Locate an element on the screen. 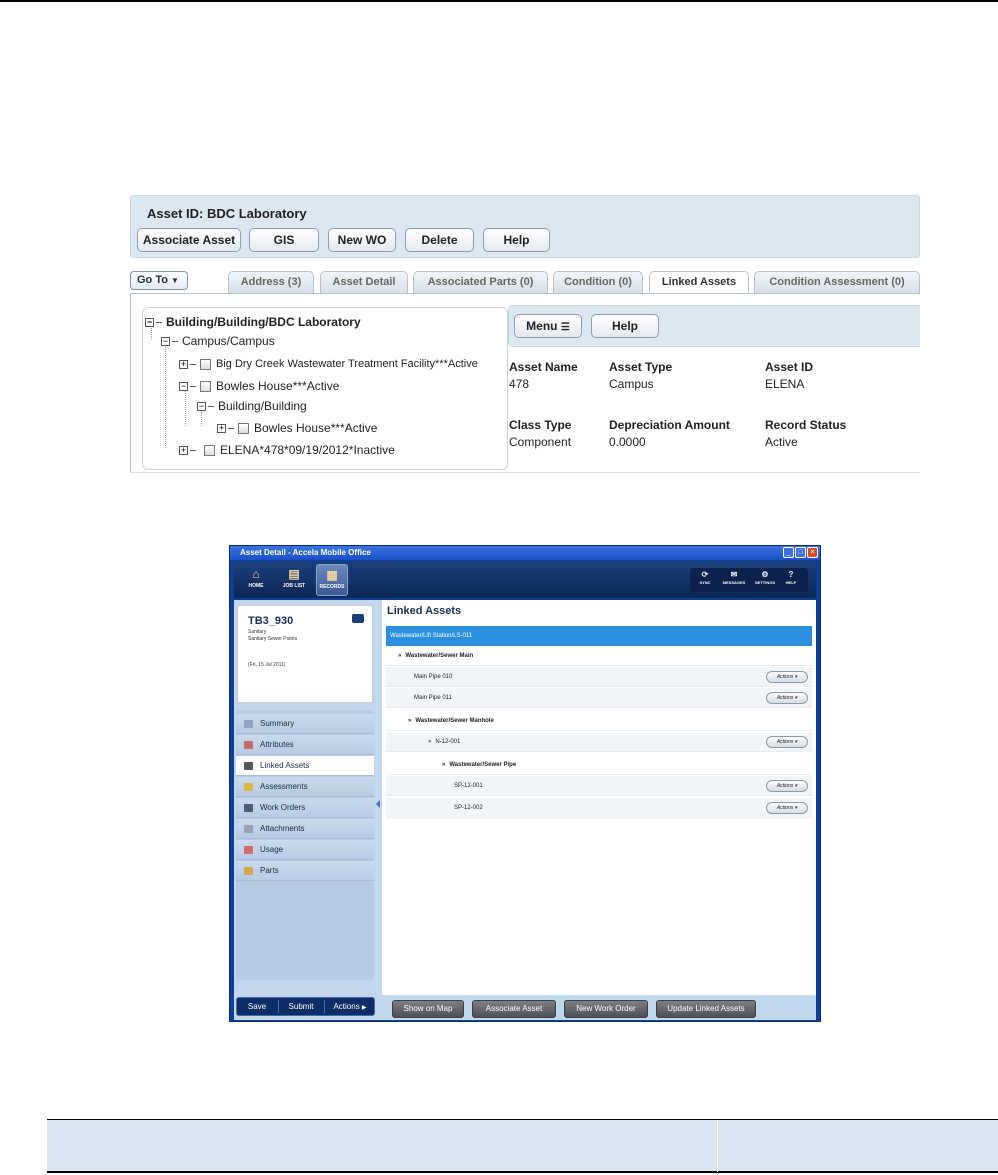 The image size is (998, 1175). side-item-label: Attributes is located at coordinates (277, 744).